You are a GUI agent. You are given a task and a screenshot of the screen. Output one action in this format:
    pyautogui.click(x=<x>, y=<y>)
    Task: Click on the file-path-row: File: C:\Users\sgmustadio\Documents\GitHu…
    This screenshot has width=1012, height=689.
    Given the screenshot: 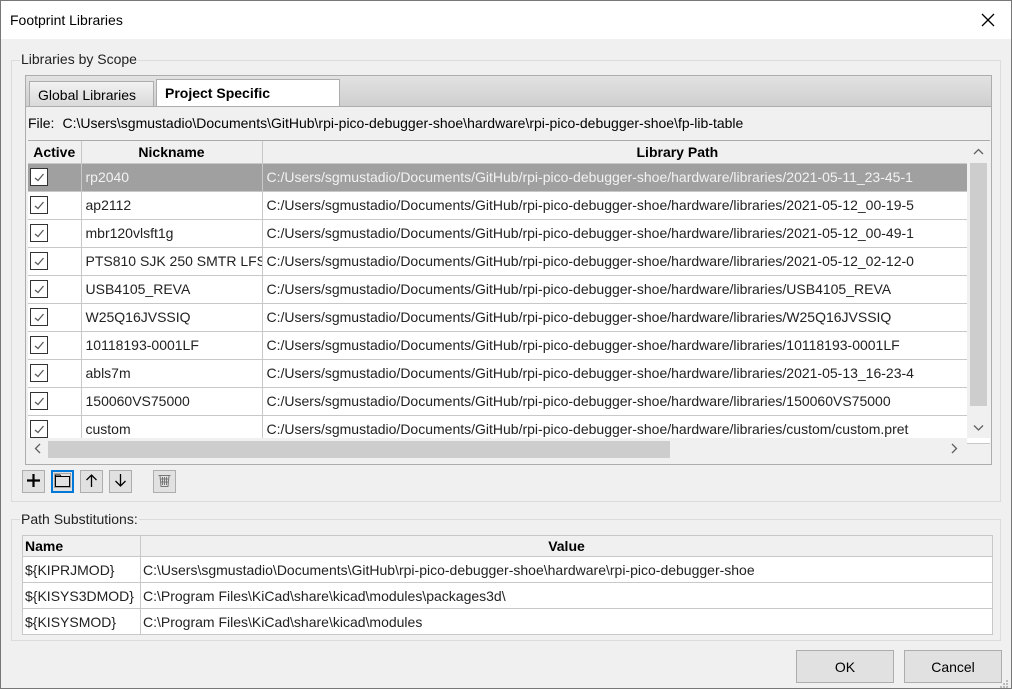 What is the action you would take?
    pyautogui.click(x=385, y=123)
    